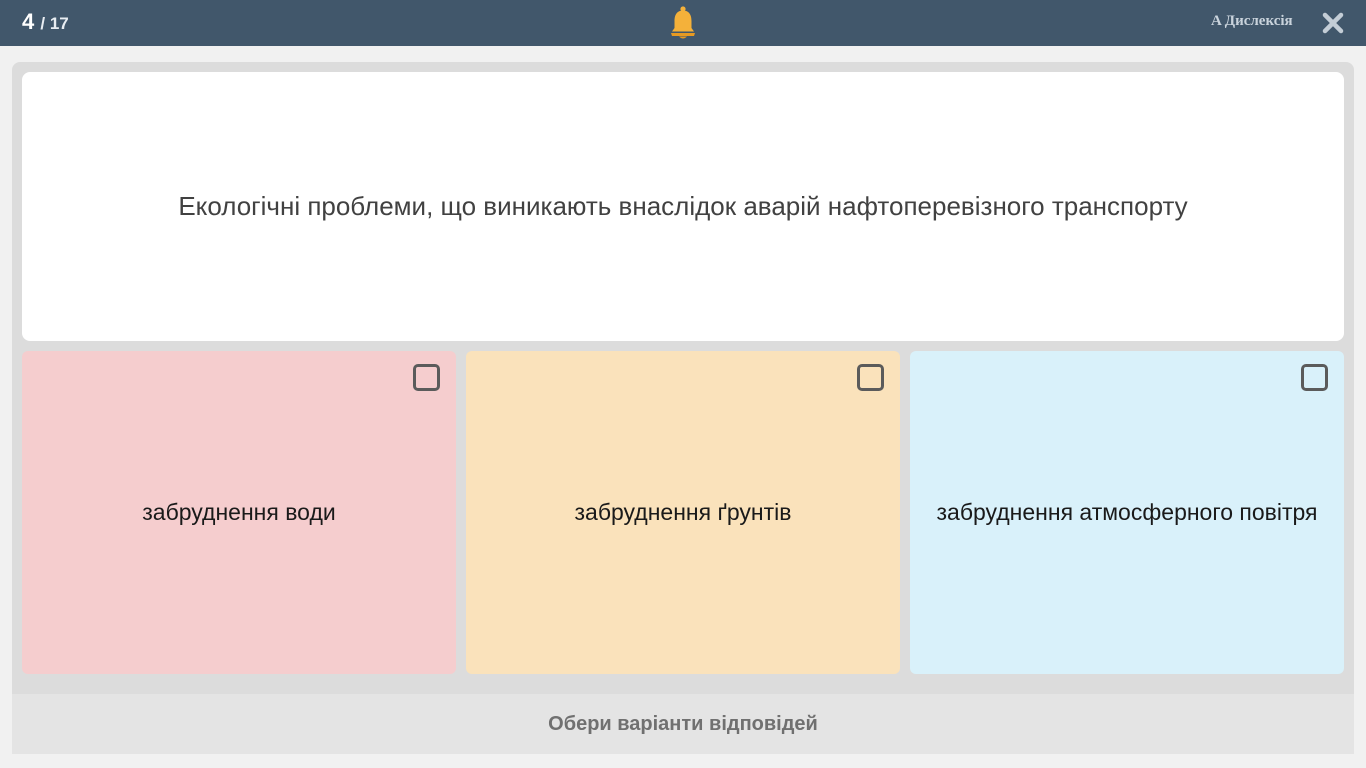 The width and height of the screenshot is (1366, 768). I want to click on close-icon, so click(1333, 23).